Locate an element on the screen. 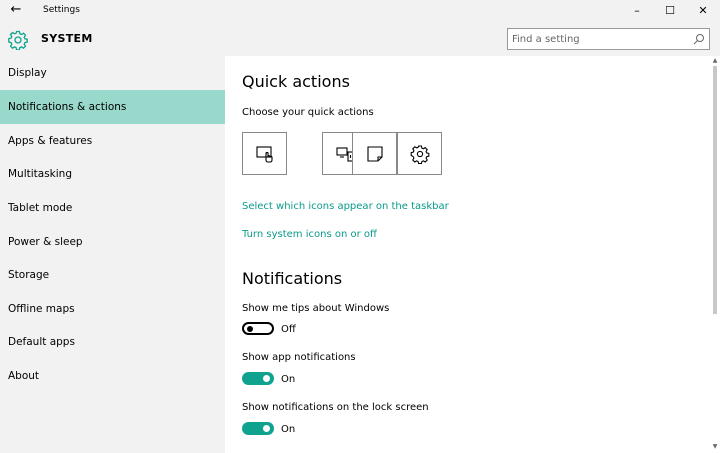 The width and height of the screenshot is (720, 453). quick-actions-subtitle: Choose your quick actions is located at coordinates (308, 112).